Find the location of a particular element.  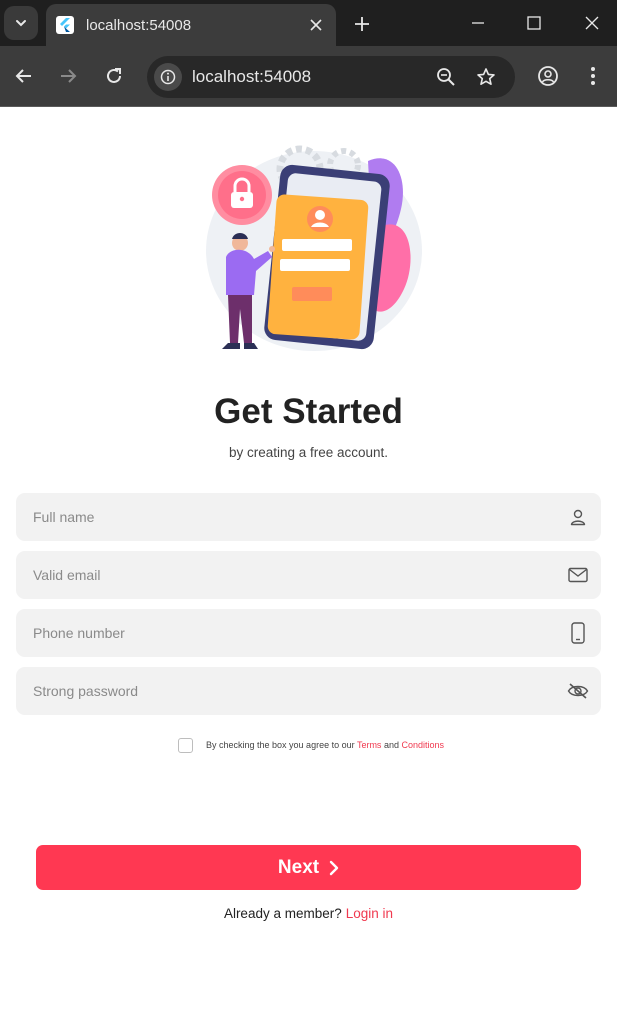

chevron-right-icon is located at coordinates (334, 868).